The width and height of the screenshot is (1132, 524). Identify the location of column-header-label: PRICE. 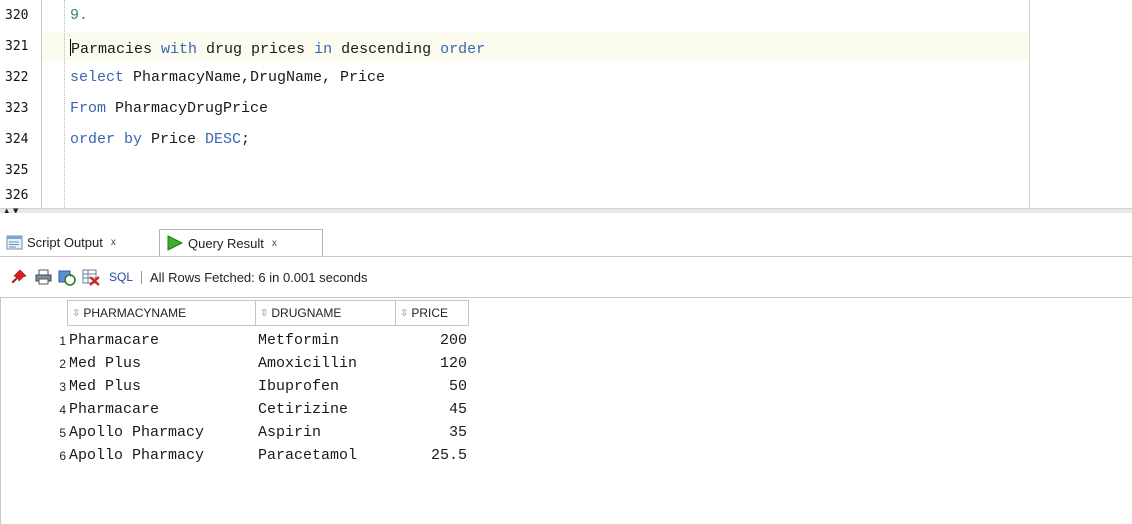
(430, 313).